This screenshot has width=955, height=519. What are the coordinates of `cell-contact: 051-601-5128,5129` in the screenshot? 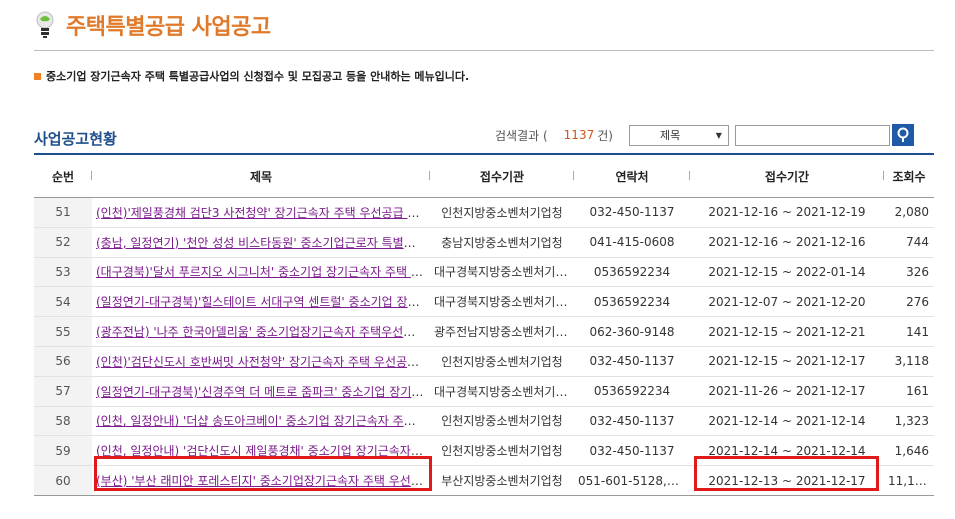 It's located at (632, 480).